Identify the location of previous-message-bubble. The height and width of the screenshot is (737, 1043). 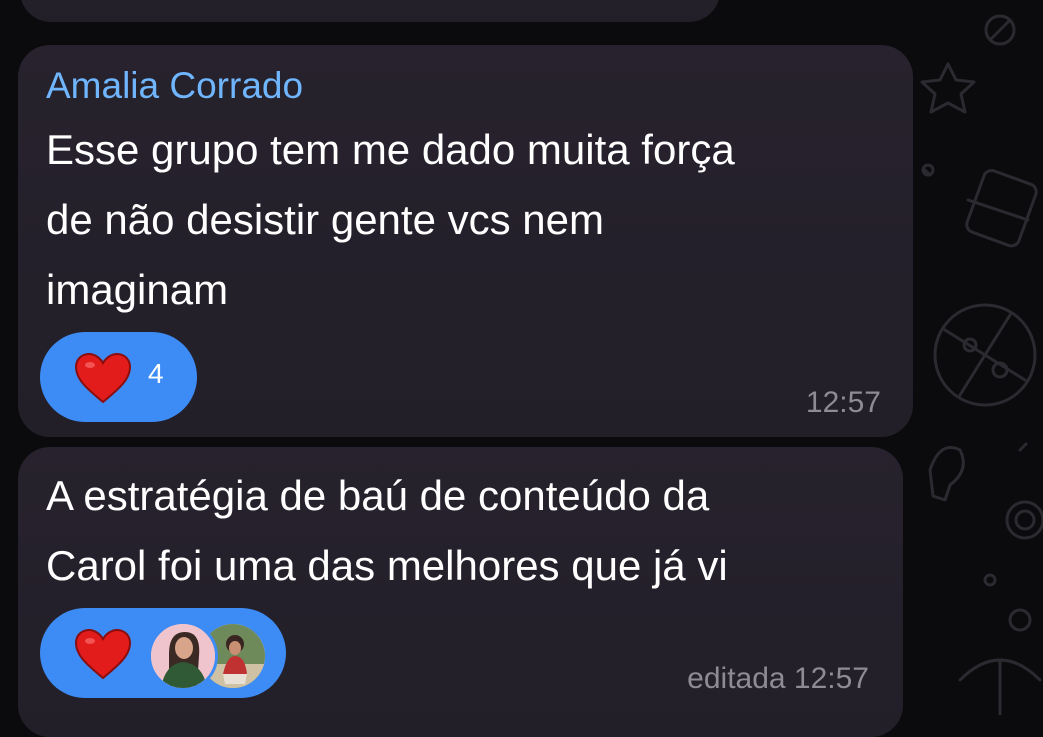
(370, 11).